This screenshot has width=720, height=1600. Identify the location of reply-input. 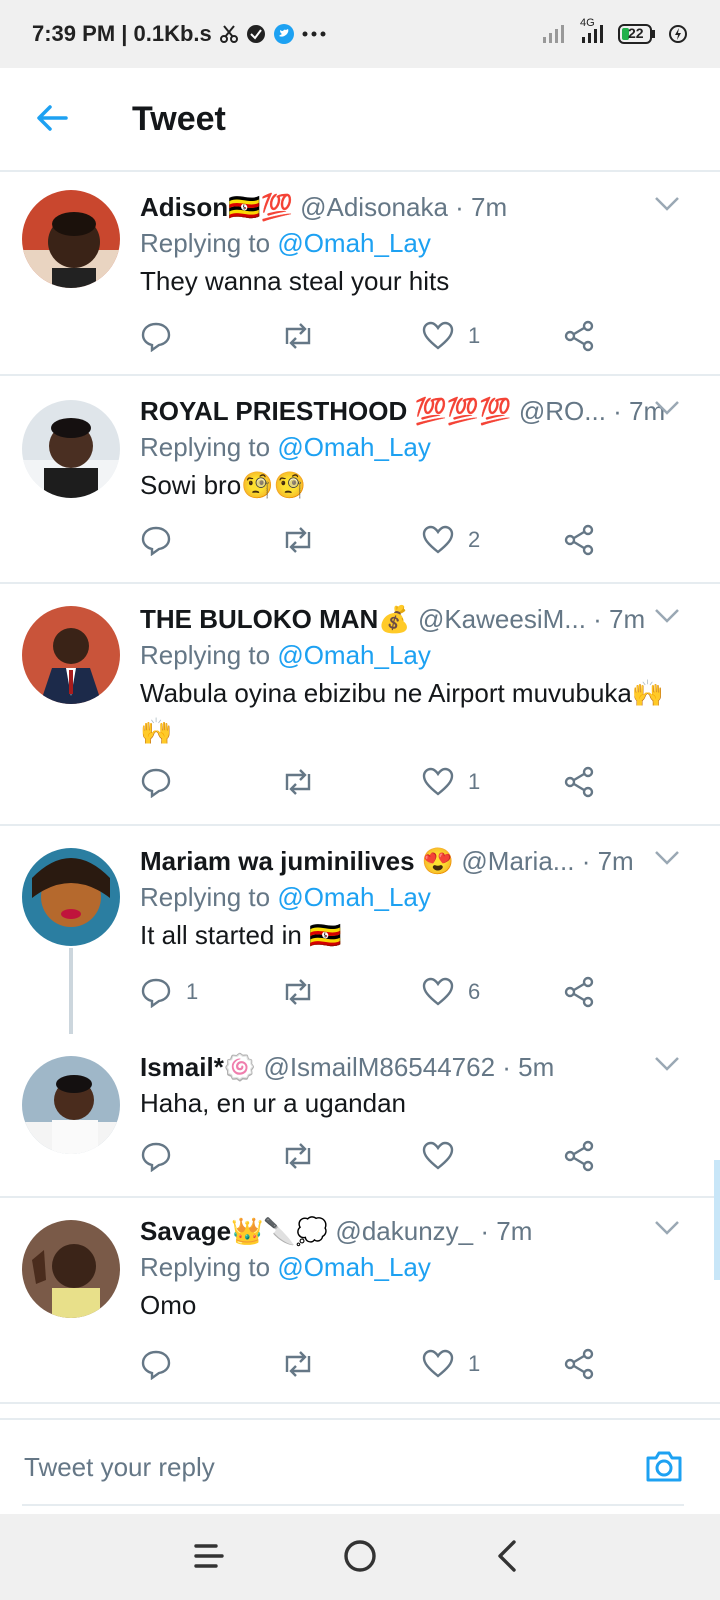
(324, 1467).